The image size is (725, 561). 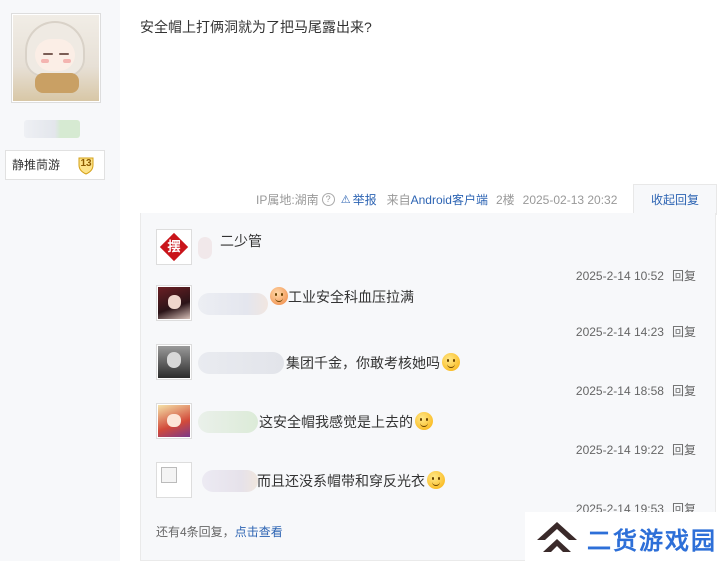 I want to click on warning-triangle-icon: ⚠, so click(x=345, y=200).